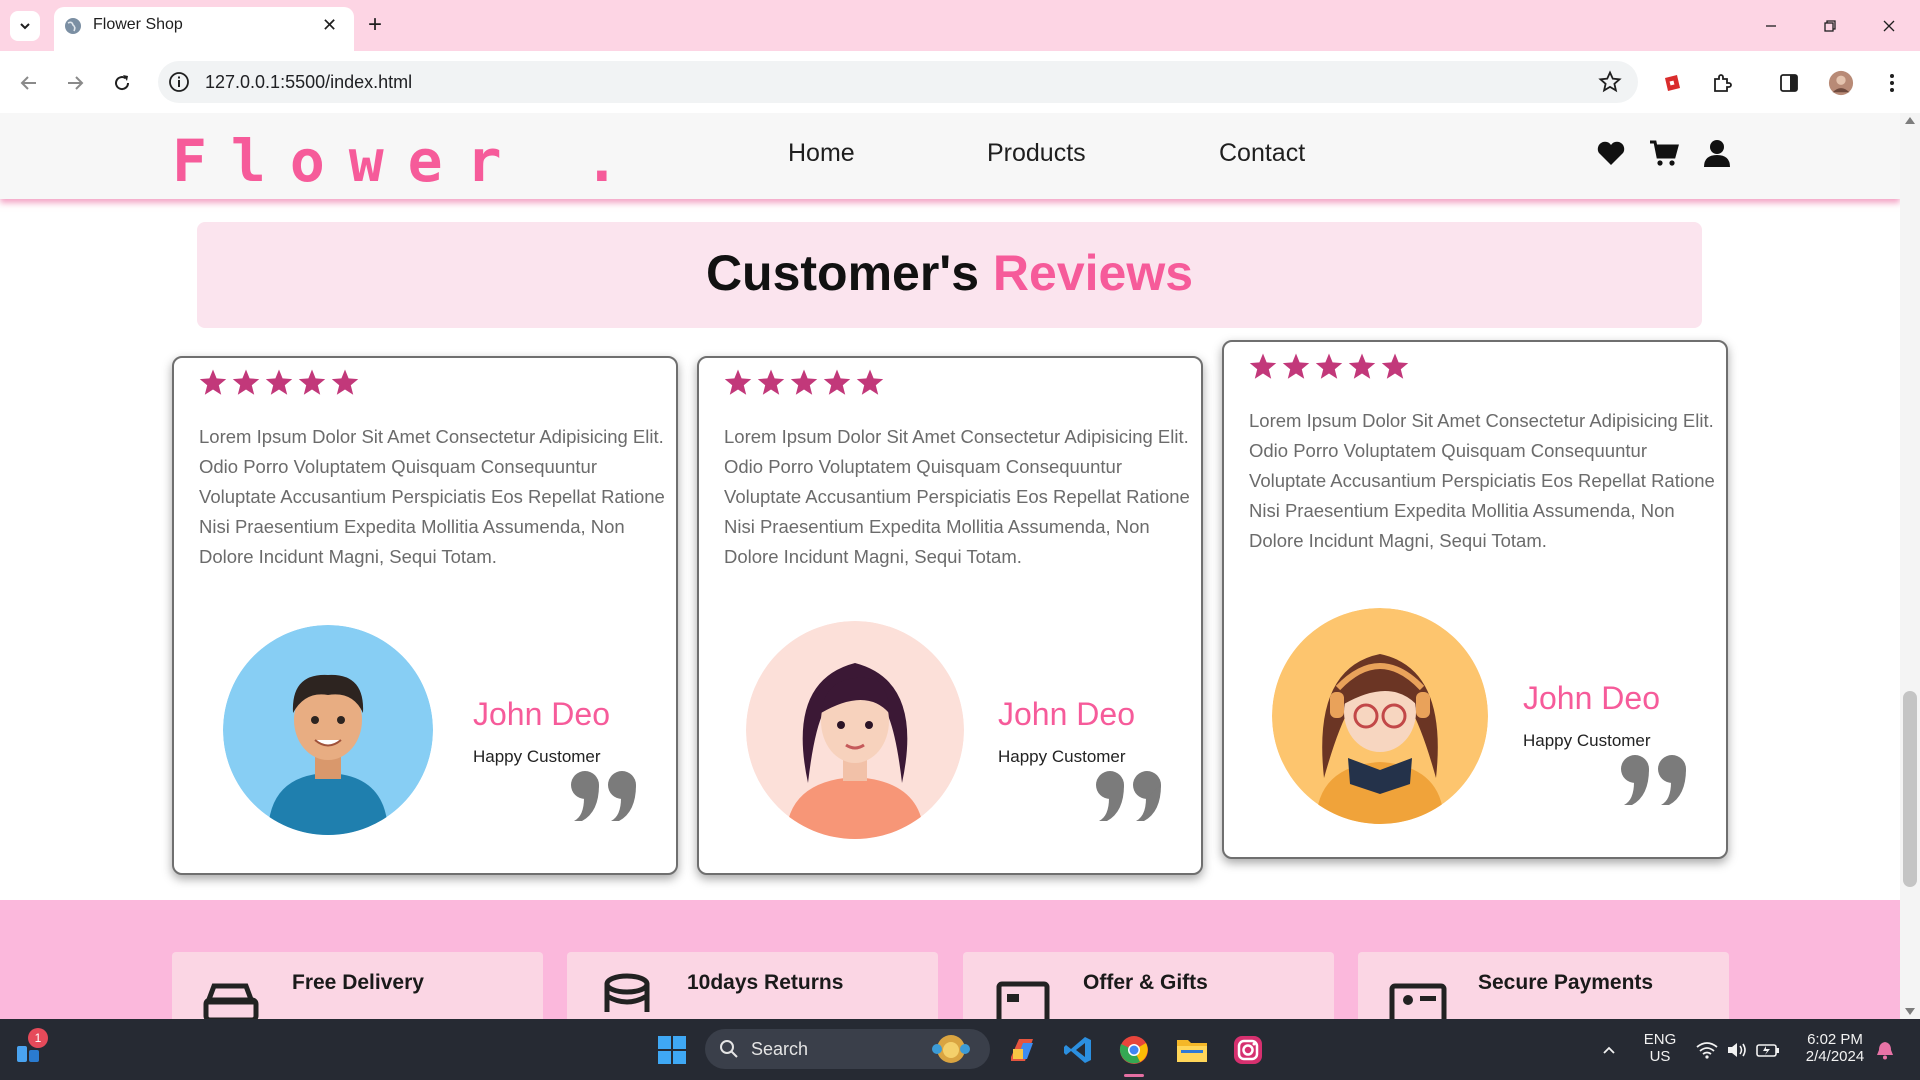 This screenshot has width=1920, height=1080. What do you see at coordinates (1841, 83) in the screenshot?
I see `profile-avatar` at bounding box center [1841, 83].